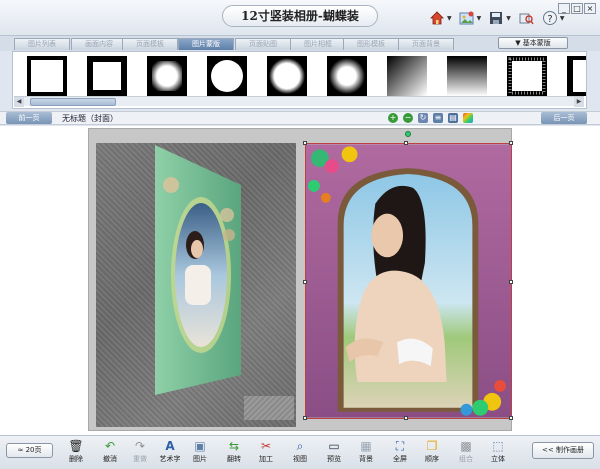  I want to click on 3d-button: ⬚ 立体, so click(498, 453).